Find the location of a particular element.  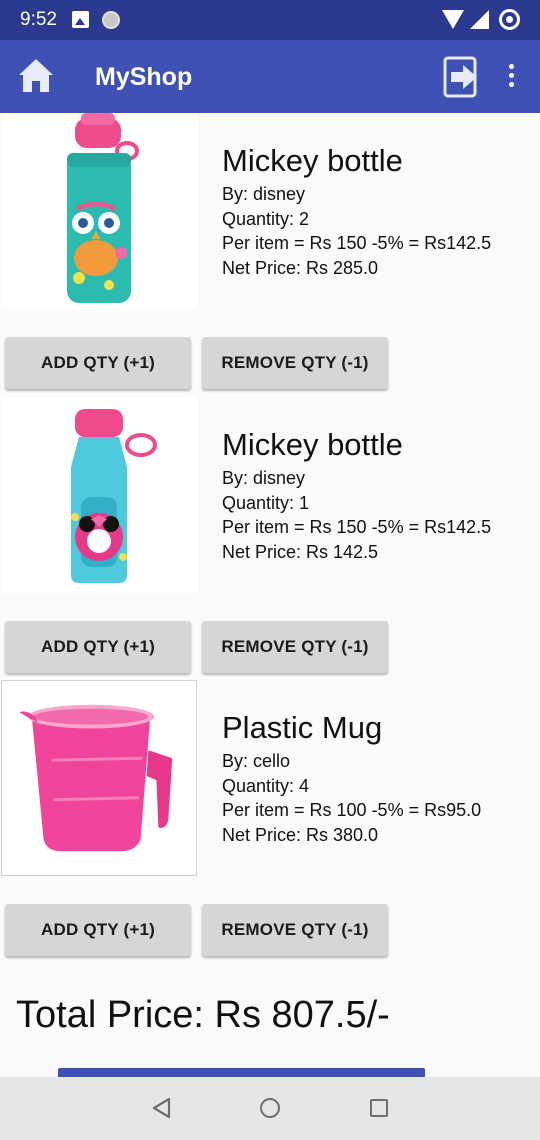

product-quantity: Quantity: 2 is located at coordinates (266, 218).